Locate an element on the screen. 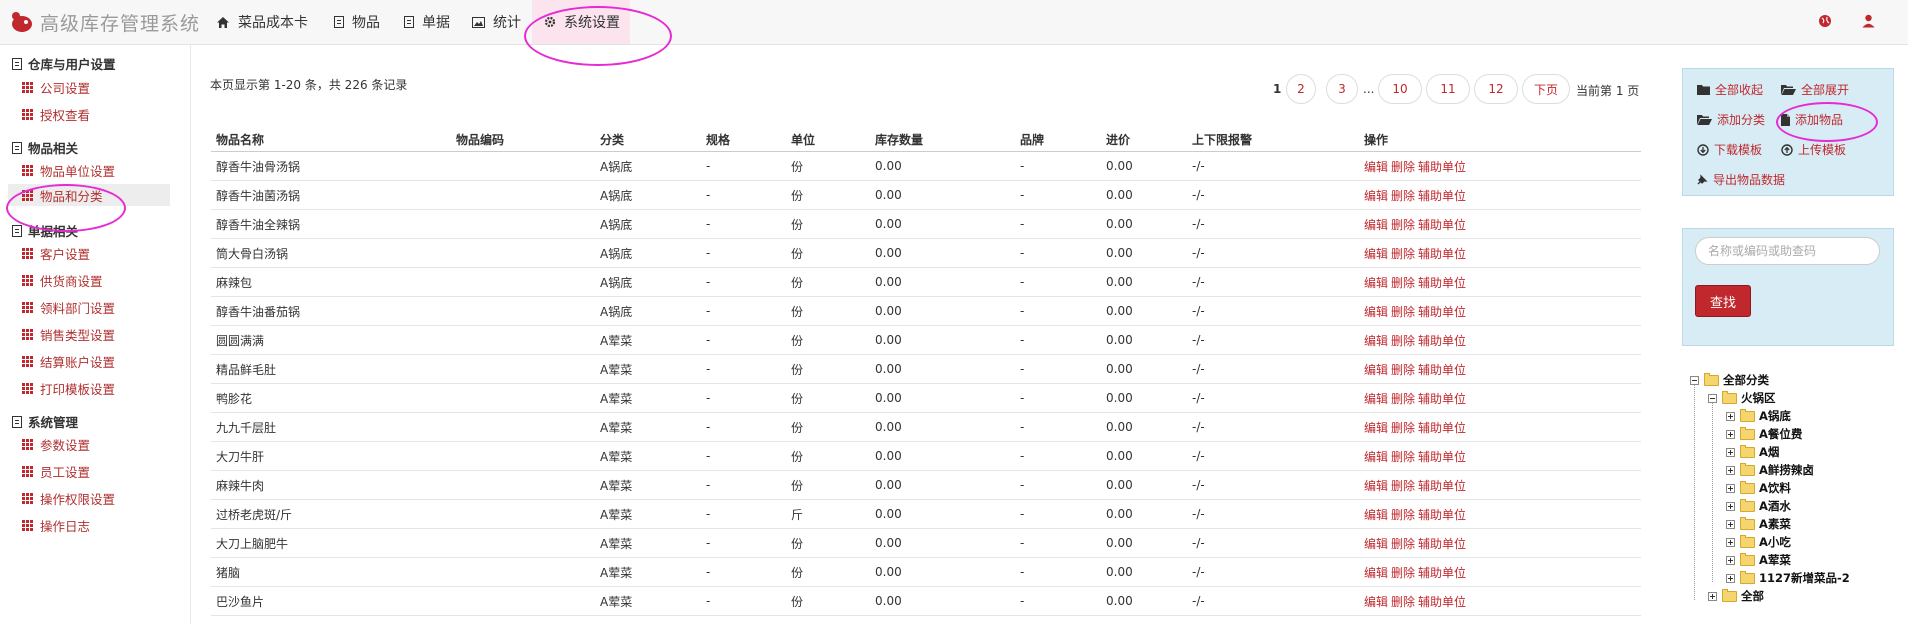  pagination-page: 10 is located at coordinates (1400, 89).